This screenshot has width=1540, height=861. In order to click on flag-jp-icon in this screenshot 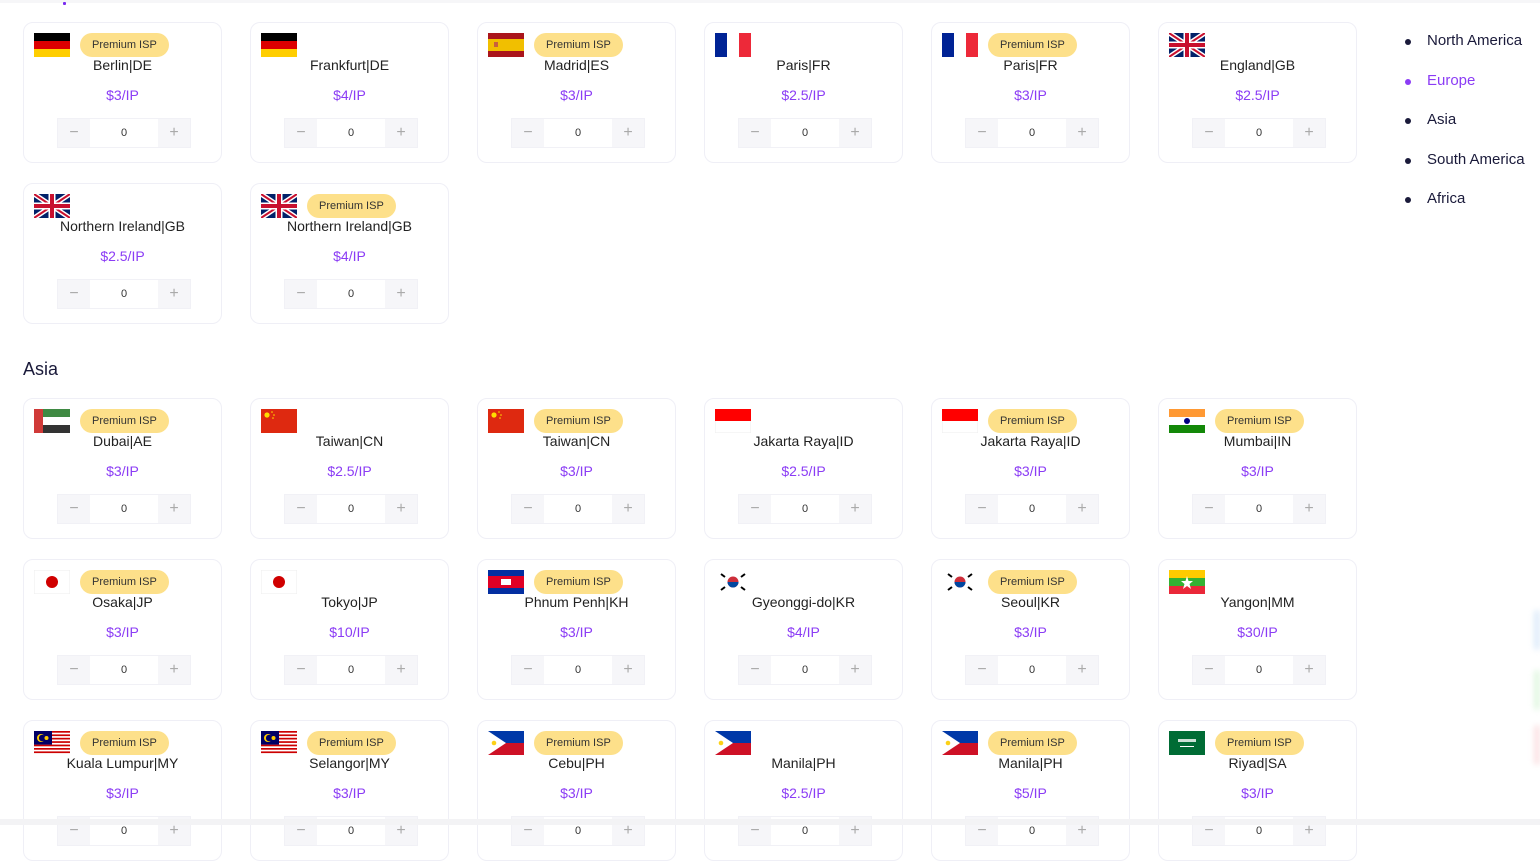, I will do `click(52, 582)`.